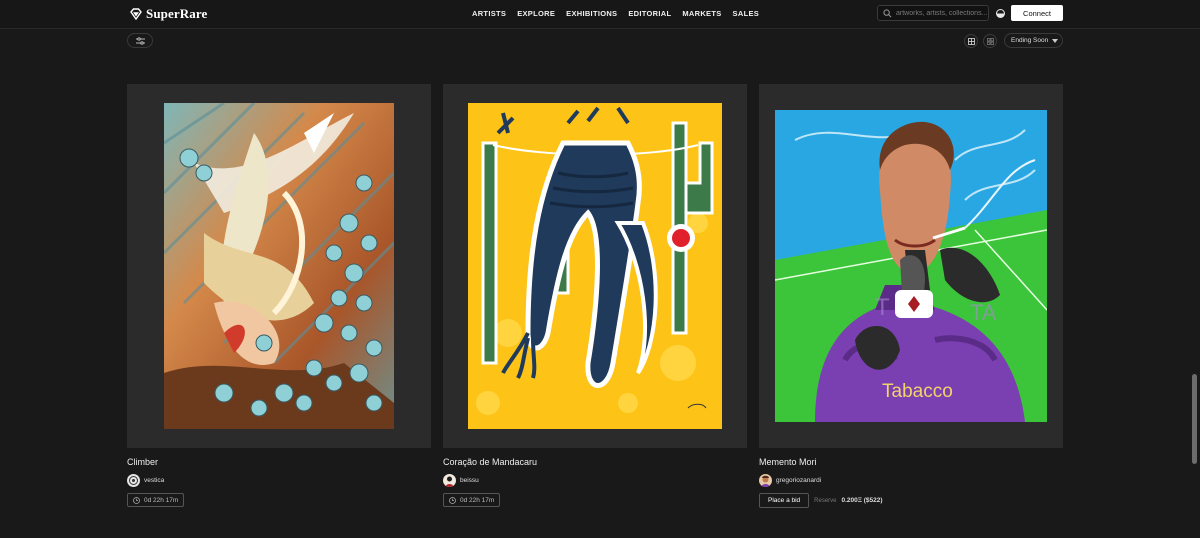 The image size is (1200, 538). I want to click on masonry-view-button, so click(990, 41).